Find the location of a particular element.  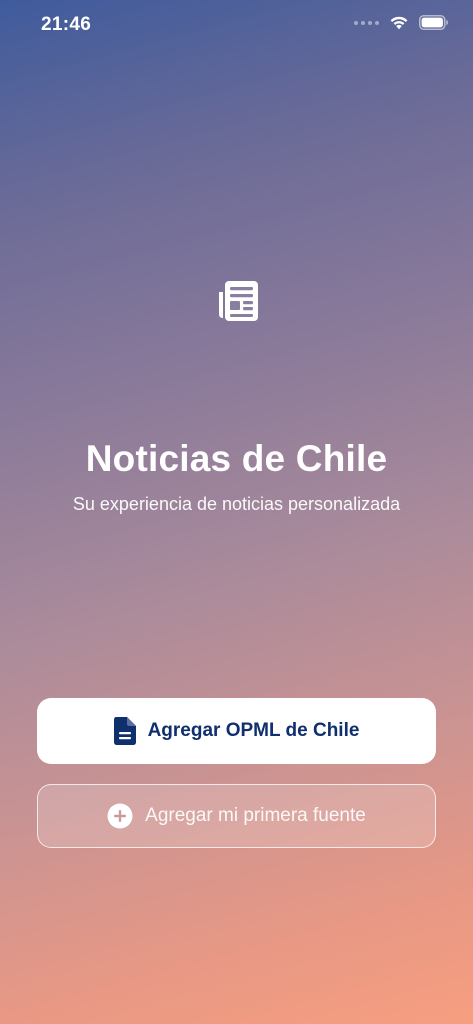

plus-circle-icon is located at coordinates (120, 816).